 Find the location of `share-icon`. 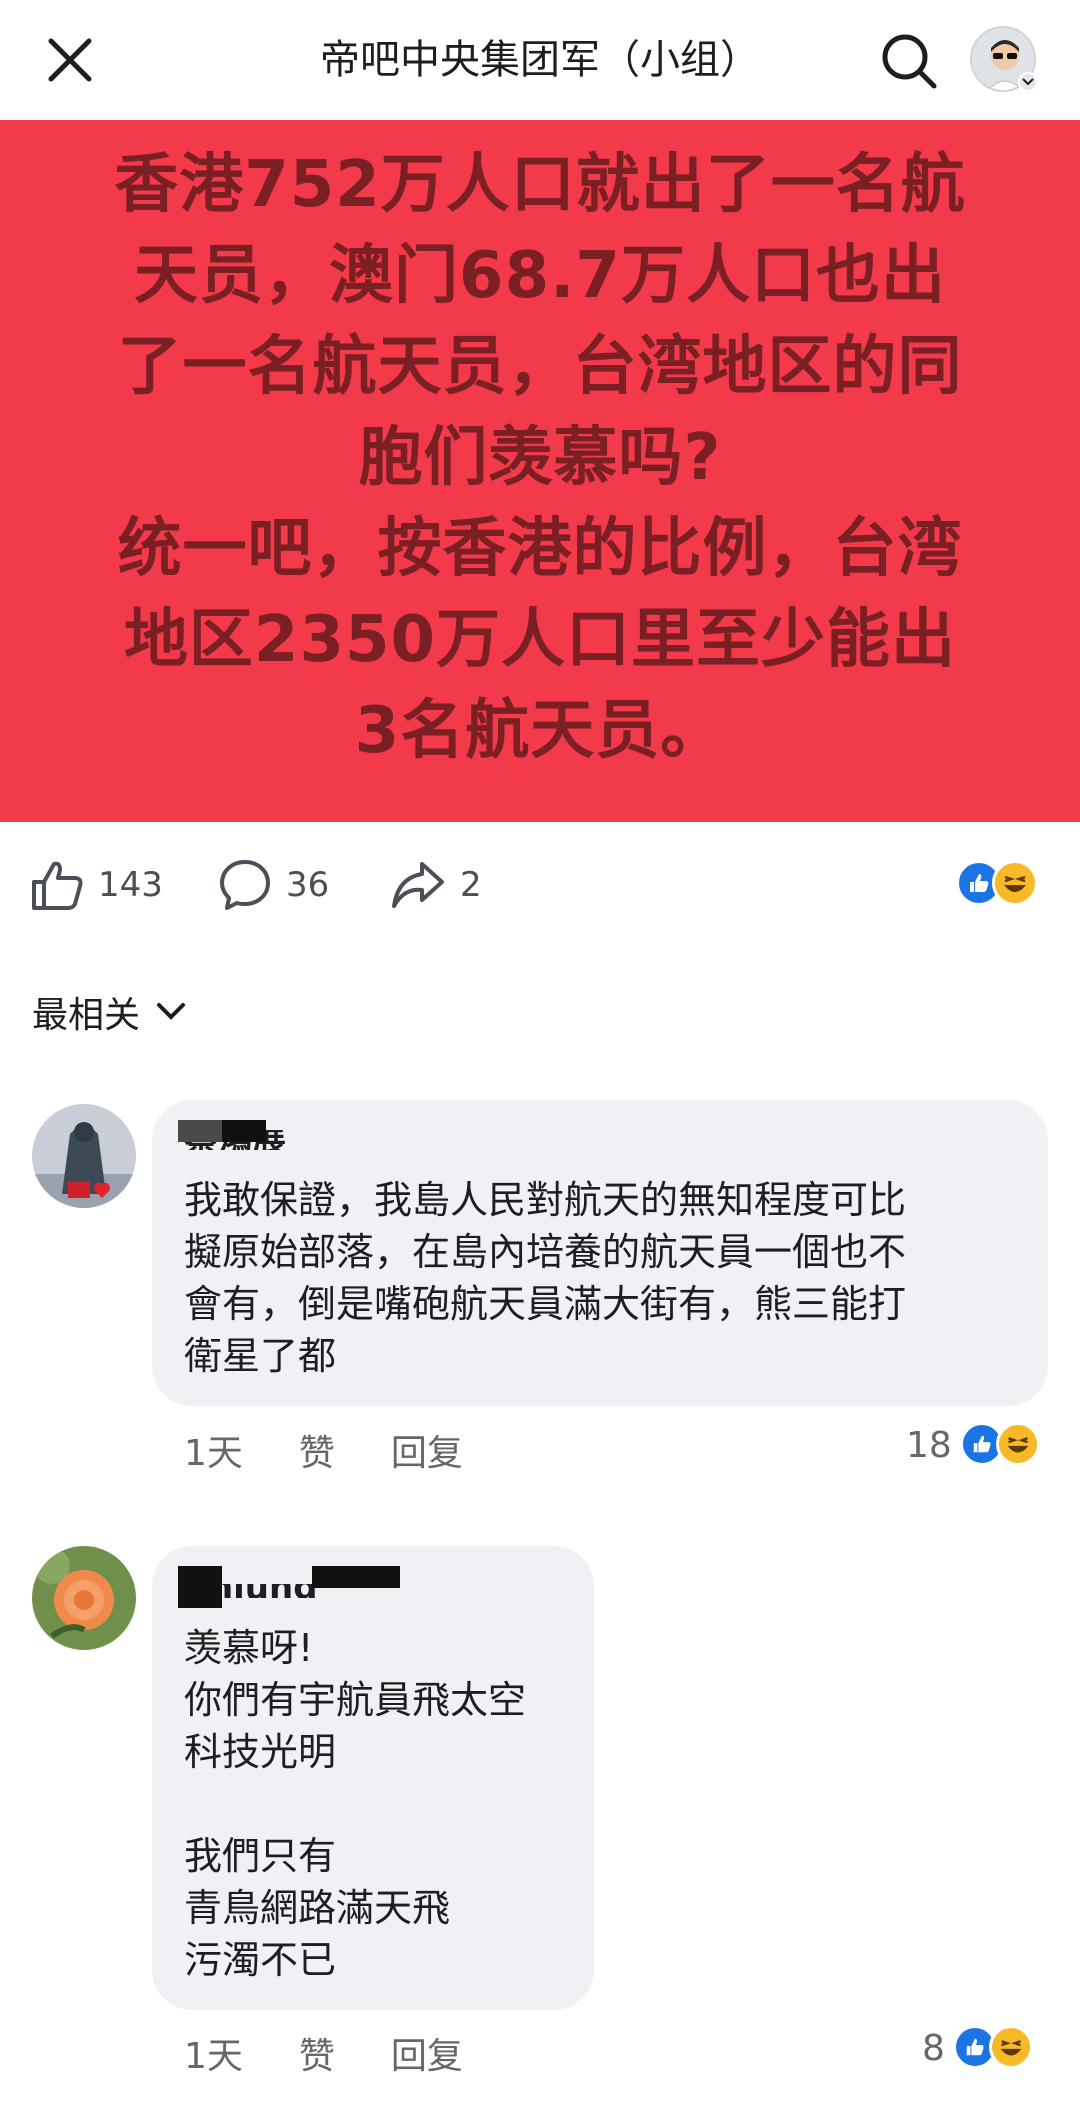

share-icon is located at coordinates (418, 885).